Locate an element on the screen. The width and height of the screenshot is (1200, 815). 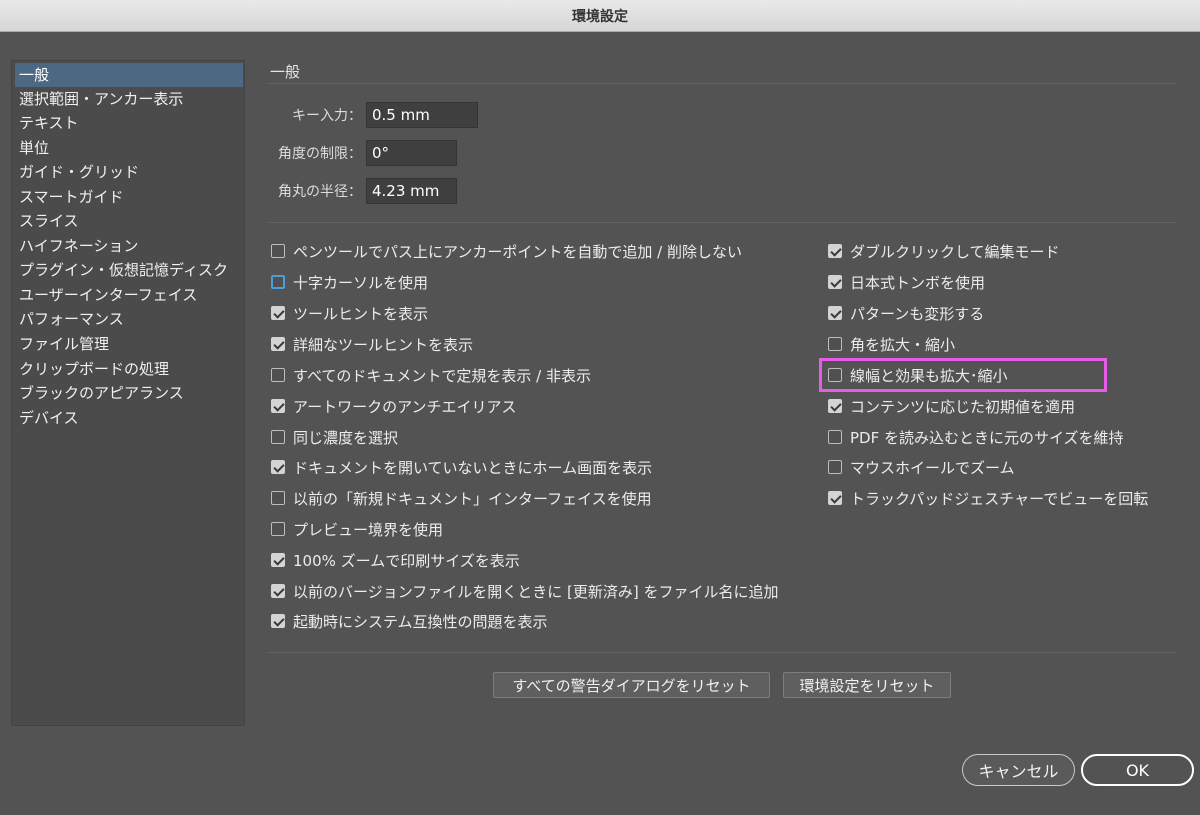
option-scroll-wheel-zoom: マウスホイールでズーム is located at coordinates (921, 467).